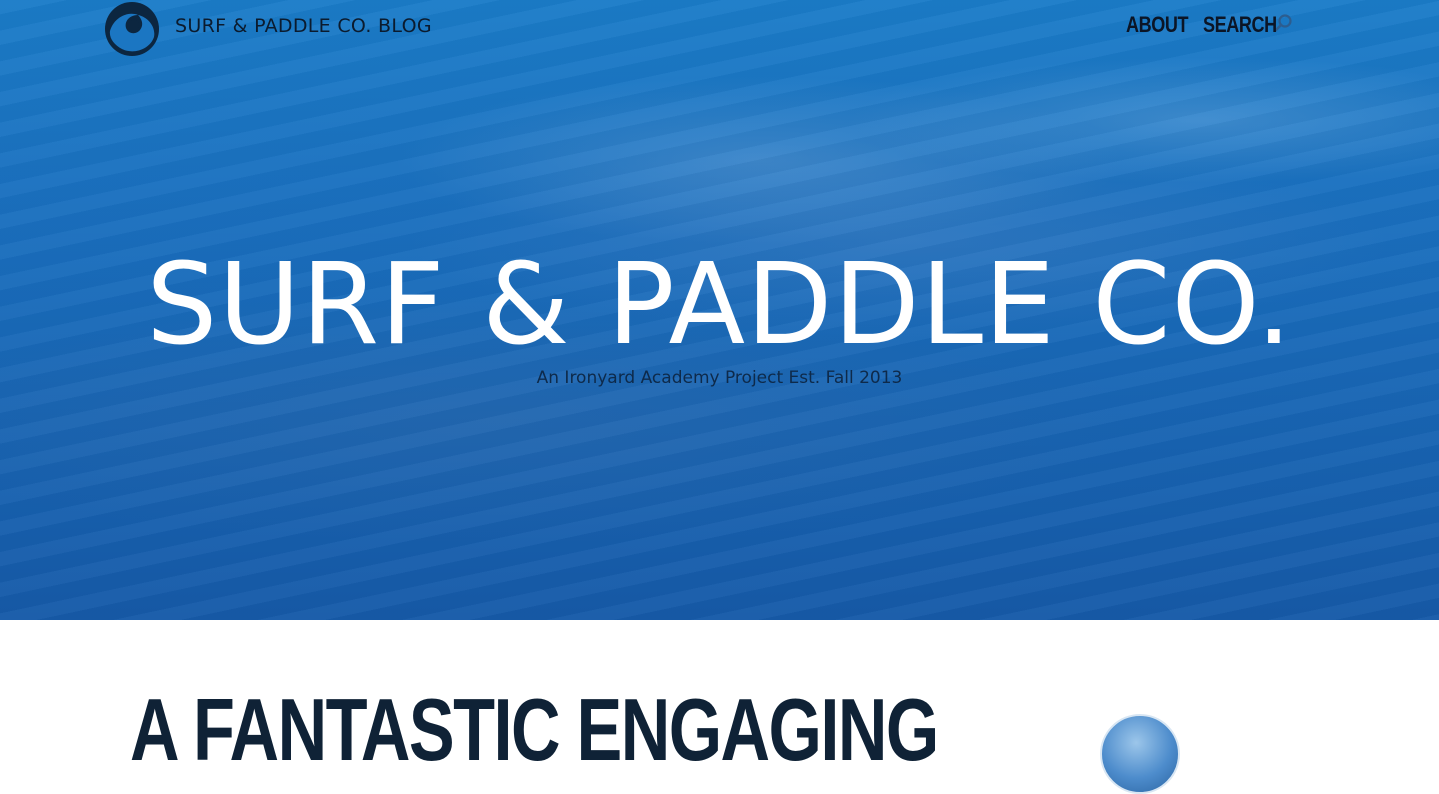  Describe the element at coordinates (719, 305) in the screenshot. I see `hero-title: SURF & PADDLE CO.` at that location.